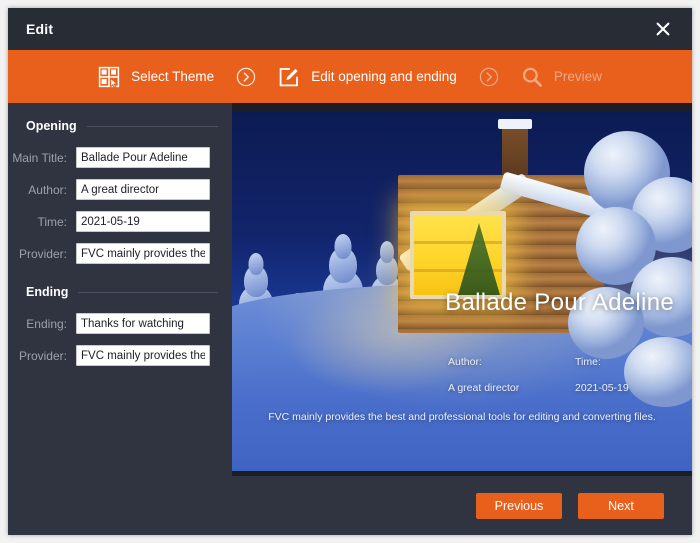  Describe the element at coordinates (384, 76) in the screenshot. I see `step-edit-opening-ending-label: Edit opening and ending` at that location.